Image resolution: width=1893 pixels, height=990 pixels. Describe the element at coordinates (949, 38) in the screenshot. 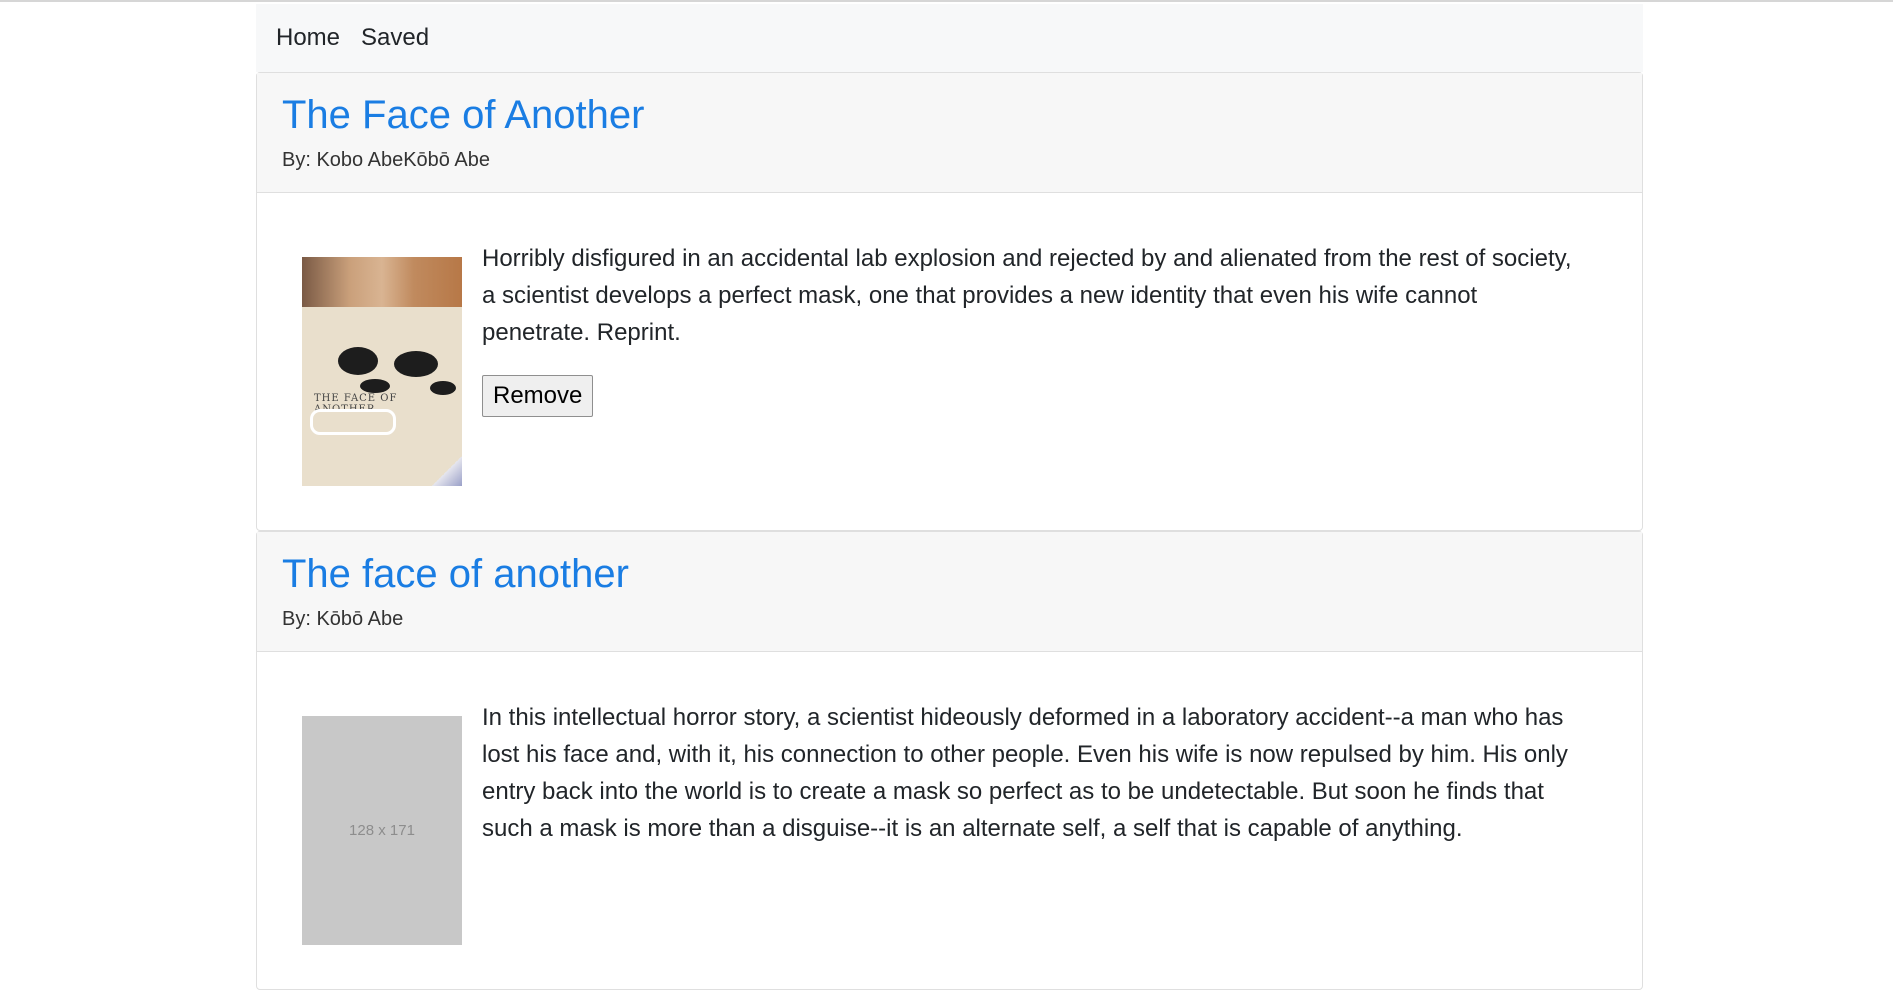

I see `navbar: Home Saved` at that location.